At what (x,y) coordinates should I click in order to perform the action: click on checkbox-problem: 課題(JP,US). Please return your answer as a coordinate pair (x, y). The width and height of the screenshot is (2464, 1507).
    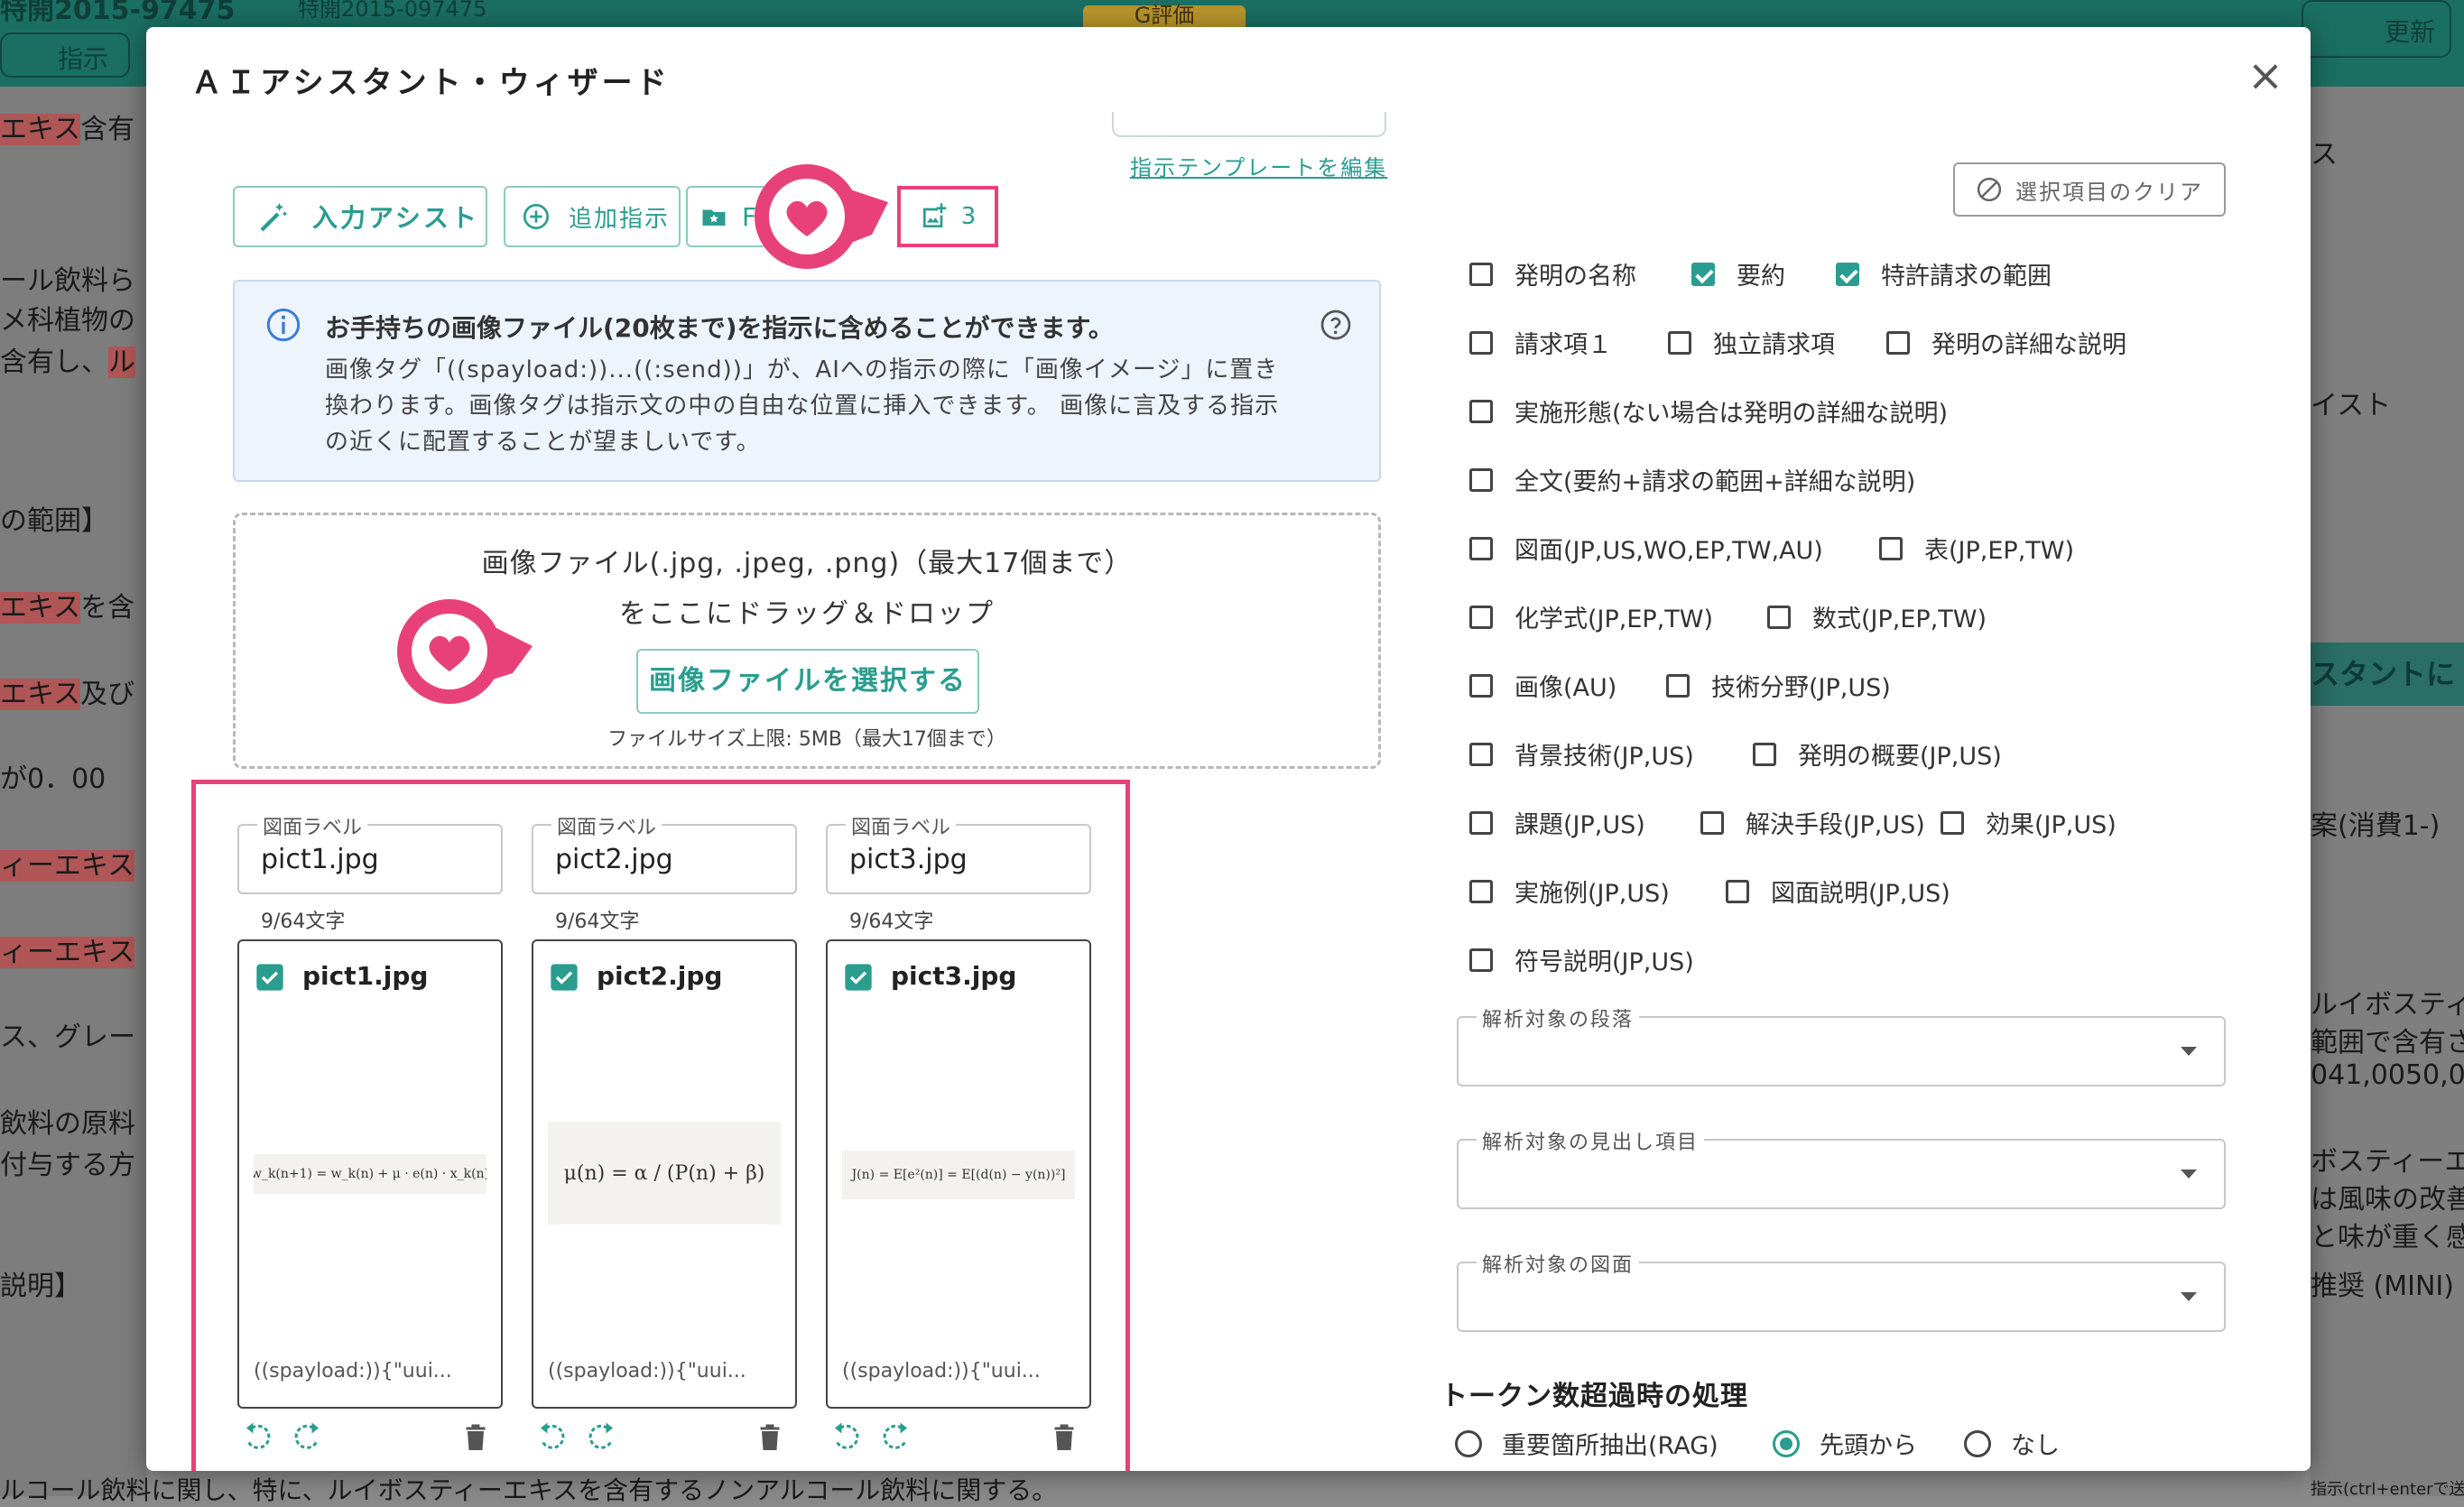
    Looking at the image, I should click on (1557, 823).